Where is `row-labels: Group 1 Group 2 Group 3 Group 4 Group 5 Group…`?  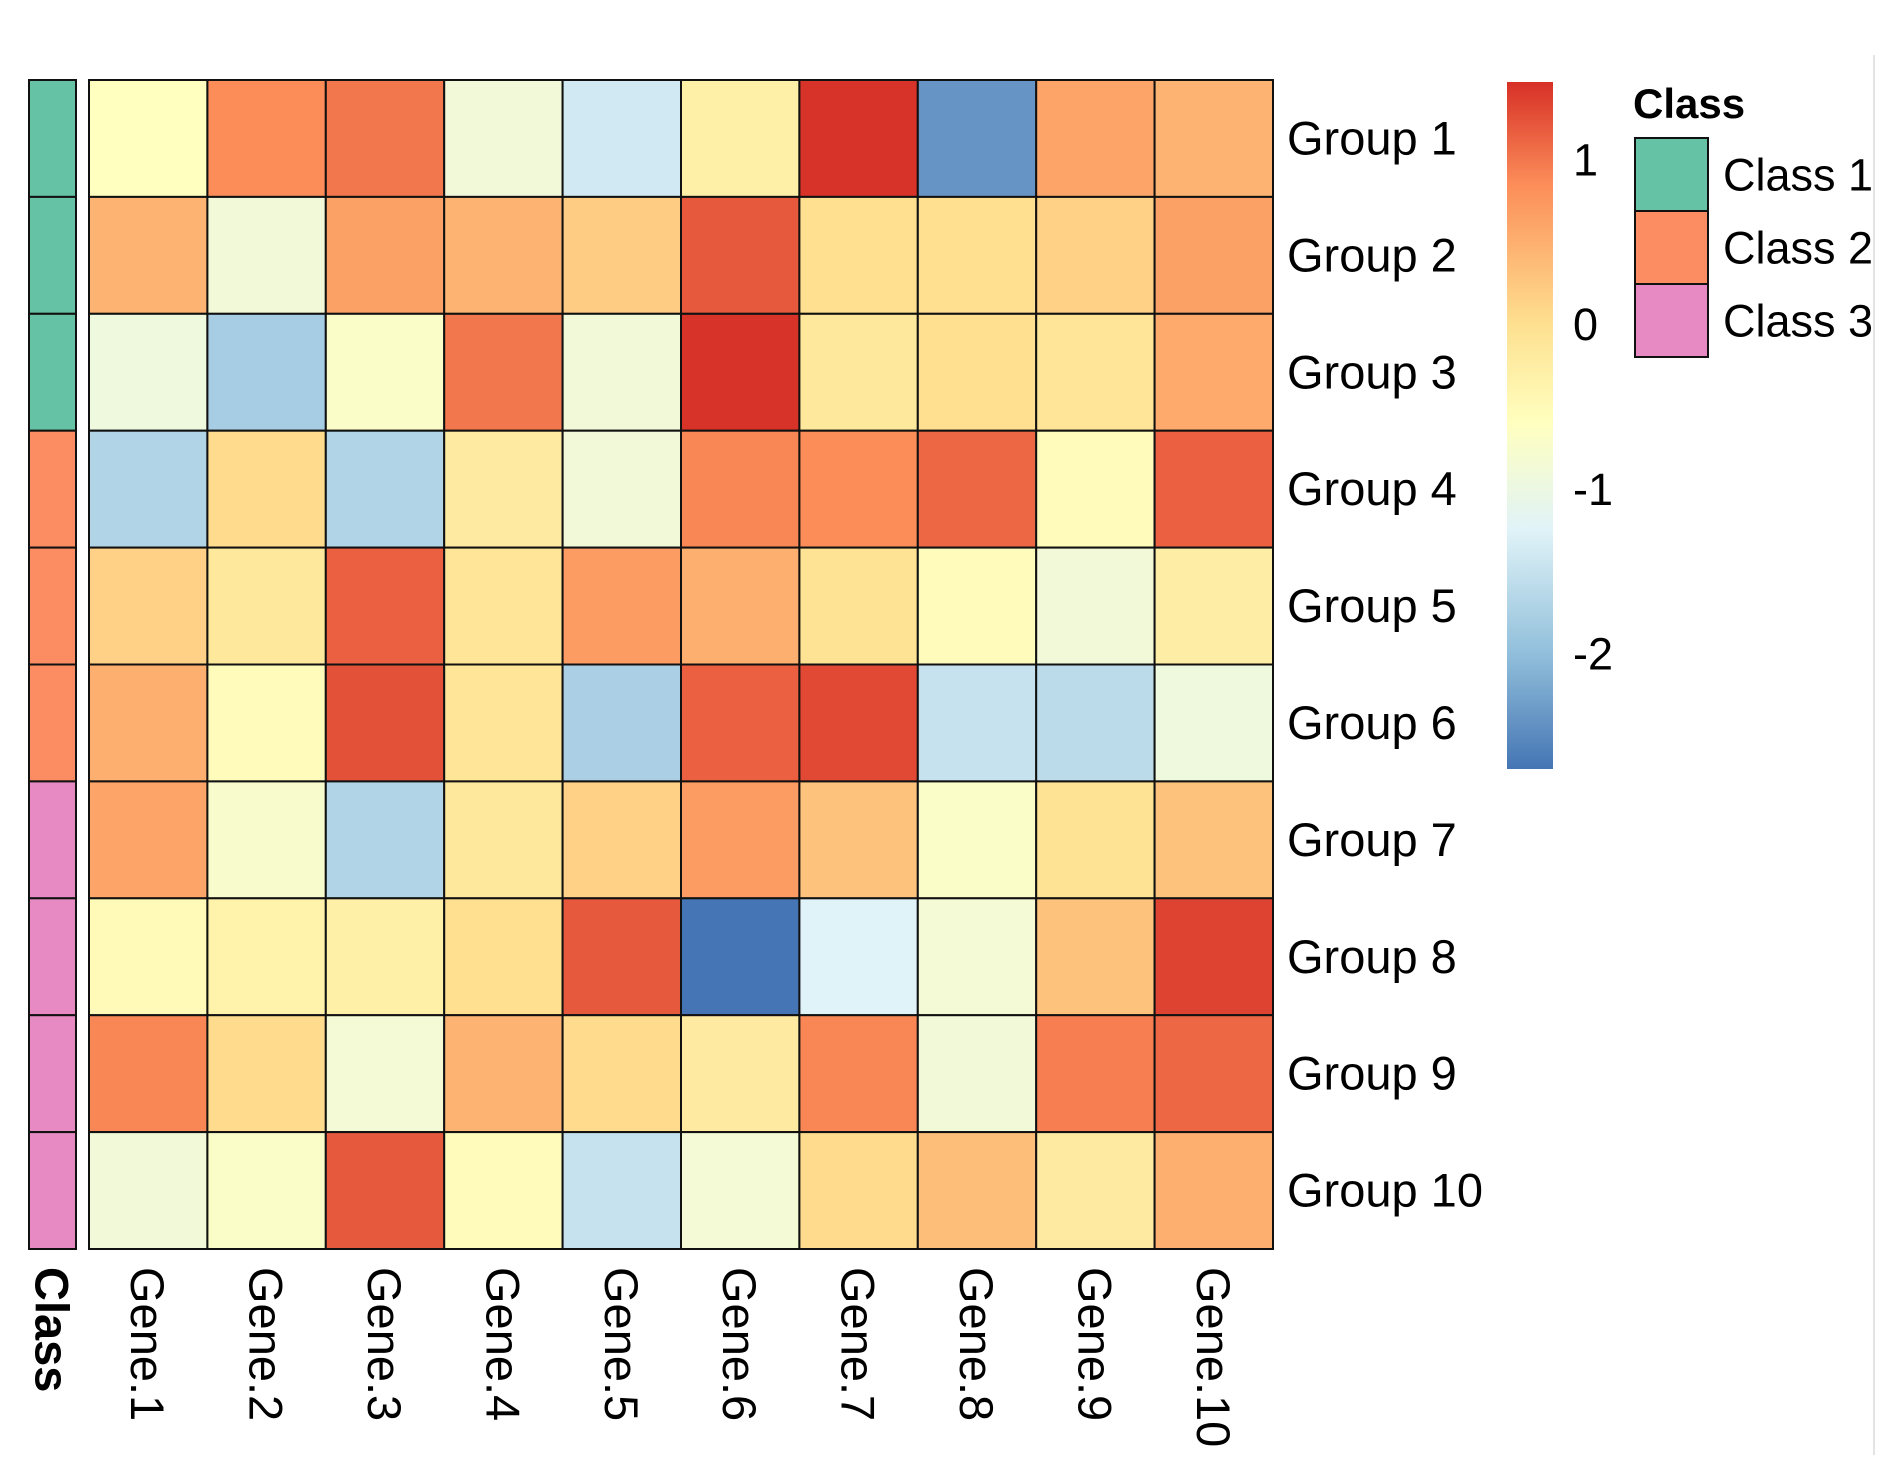 row-labels: Group 1 Group 2 Group 3 Group 4 Group 5 Group… is located at coordinates (1385, 663).